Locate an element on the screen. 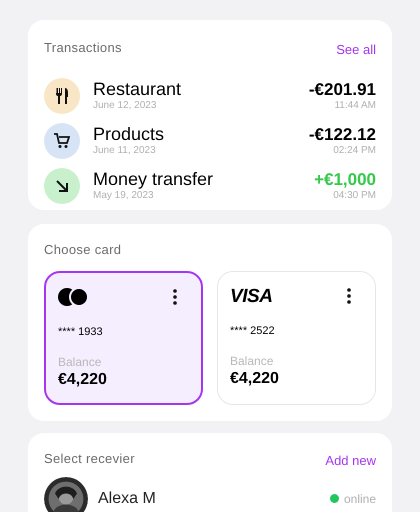 This screenshot has height=512, width=420. transaction-name: Restaurant is located at coordinates (137, 89).